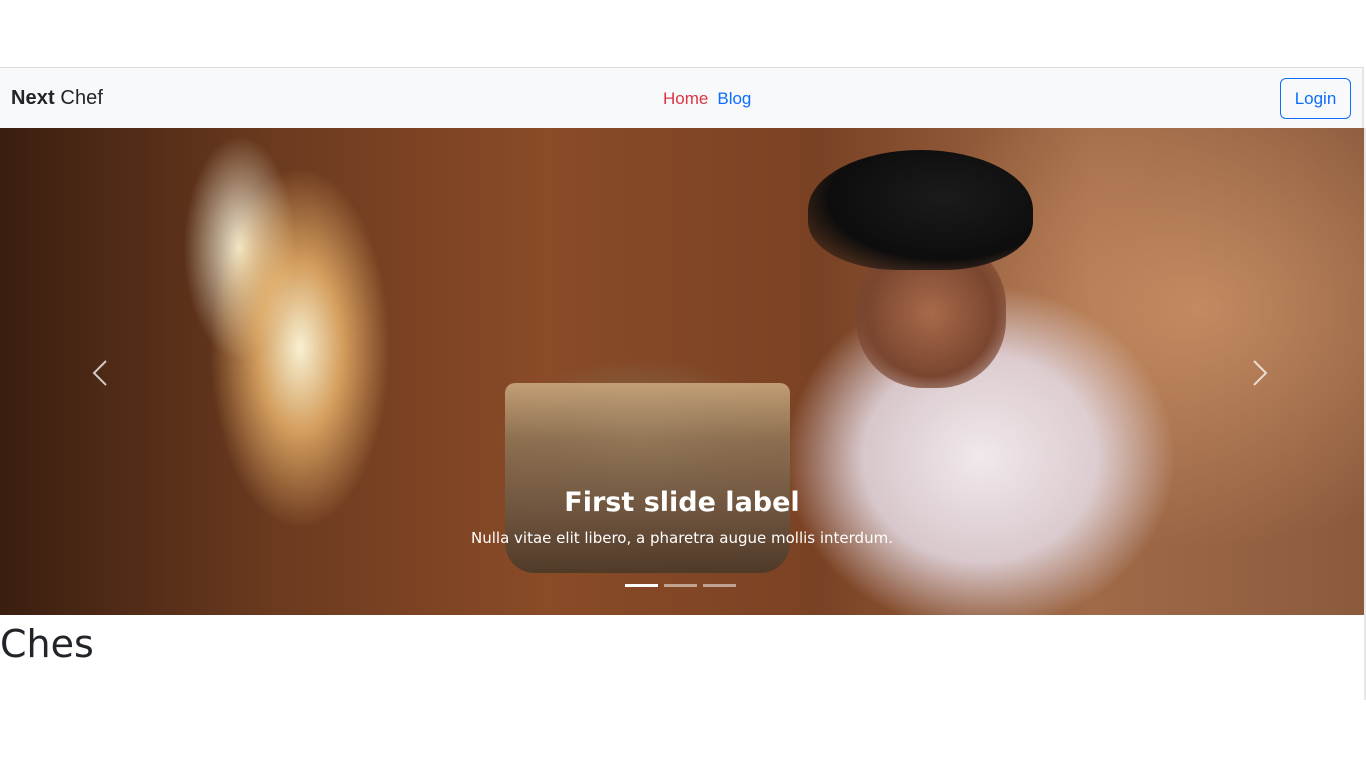 This screenshot has height=767, width=1366. What do you see at coordinates (920, 210) in the screenshot?
I see `chef-cap-shape` at bounding box center [920, 210].